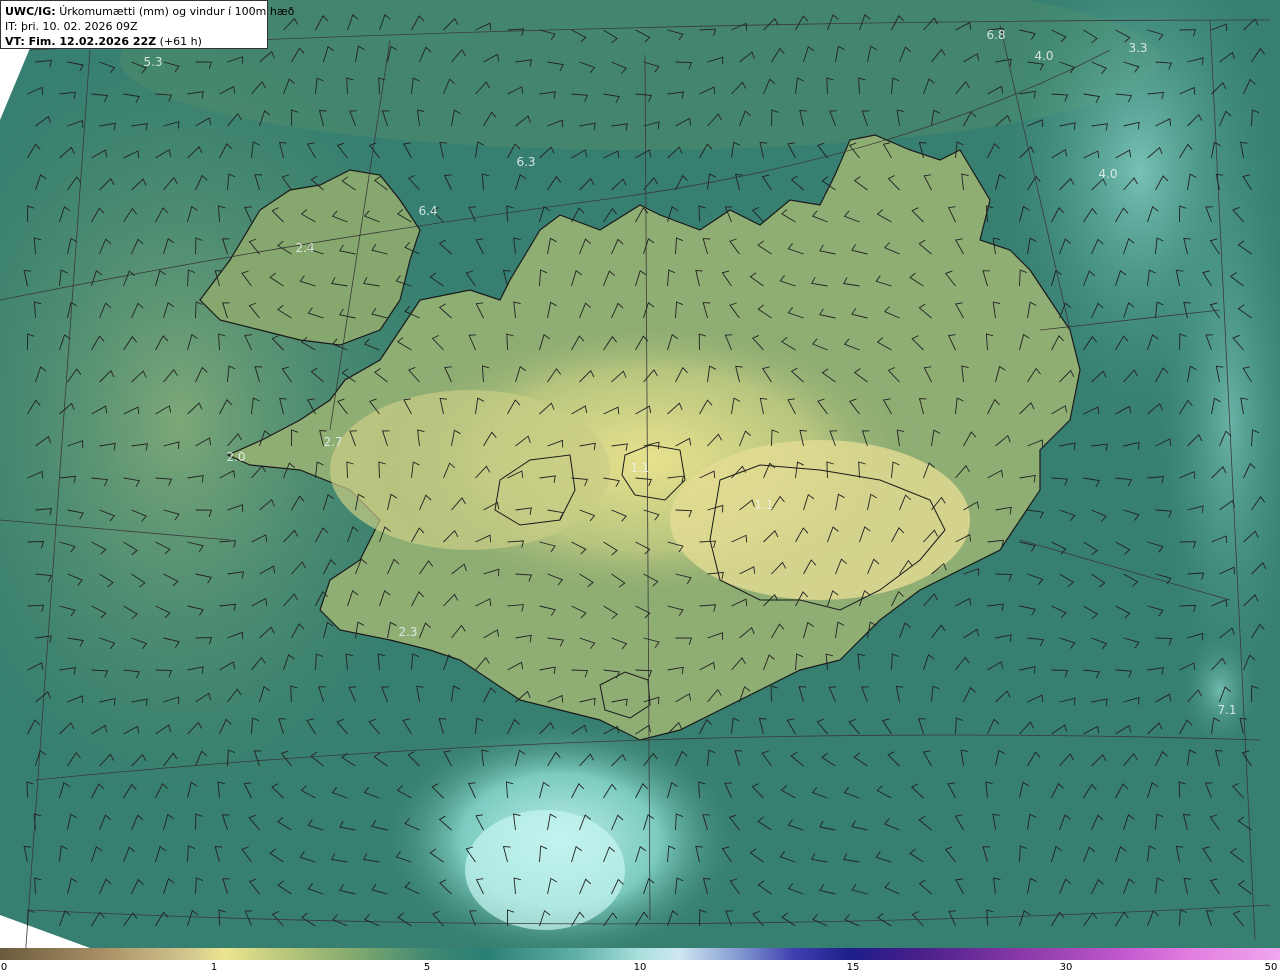 Image resolution: width=1280 pixels, height=978 pixels. Describe the element at coordinates (305, 248) in the screenshot. I see `value-label: 2.4` at that location.